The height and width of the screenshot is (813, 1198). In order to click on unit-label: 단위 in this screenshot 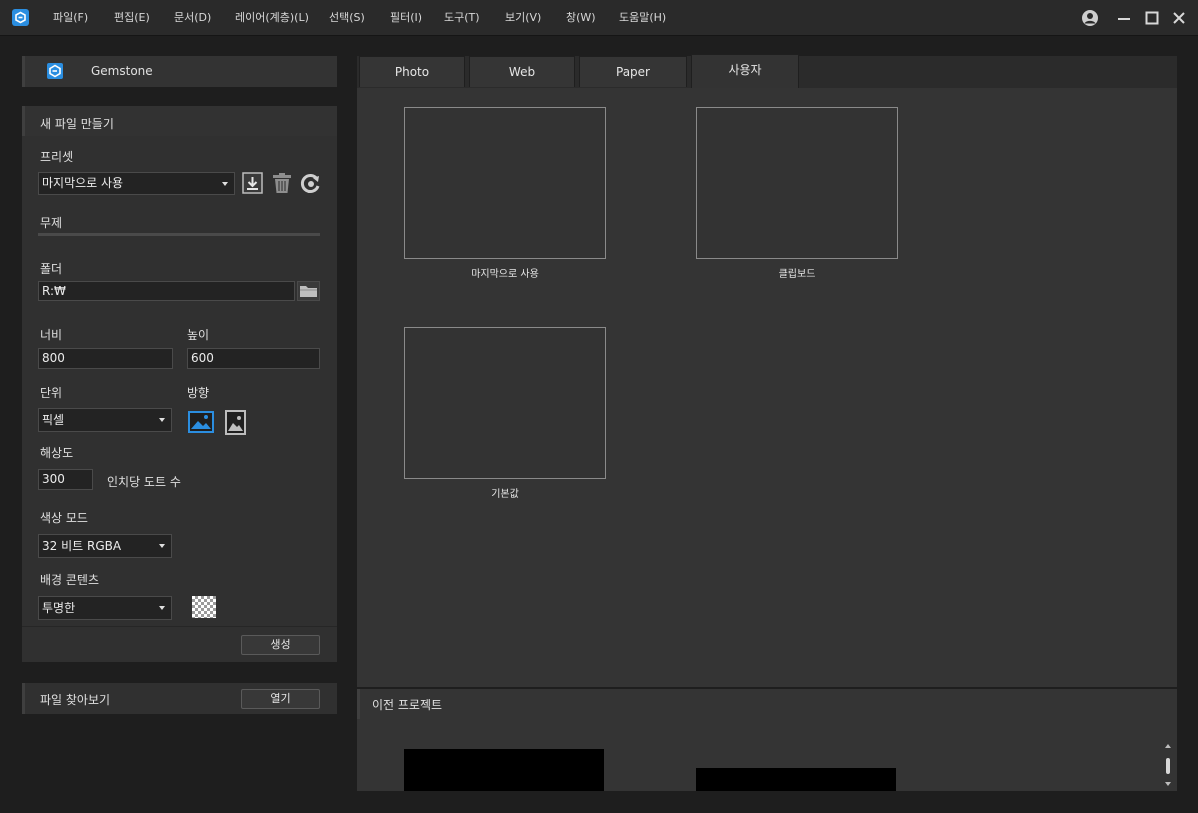, I will do `click(51, 393)`.